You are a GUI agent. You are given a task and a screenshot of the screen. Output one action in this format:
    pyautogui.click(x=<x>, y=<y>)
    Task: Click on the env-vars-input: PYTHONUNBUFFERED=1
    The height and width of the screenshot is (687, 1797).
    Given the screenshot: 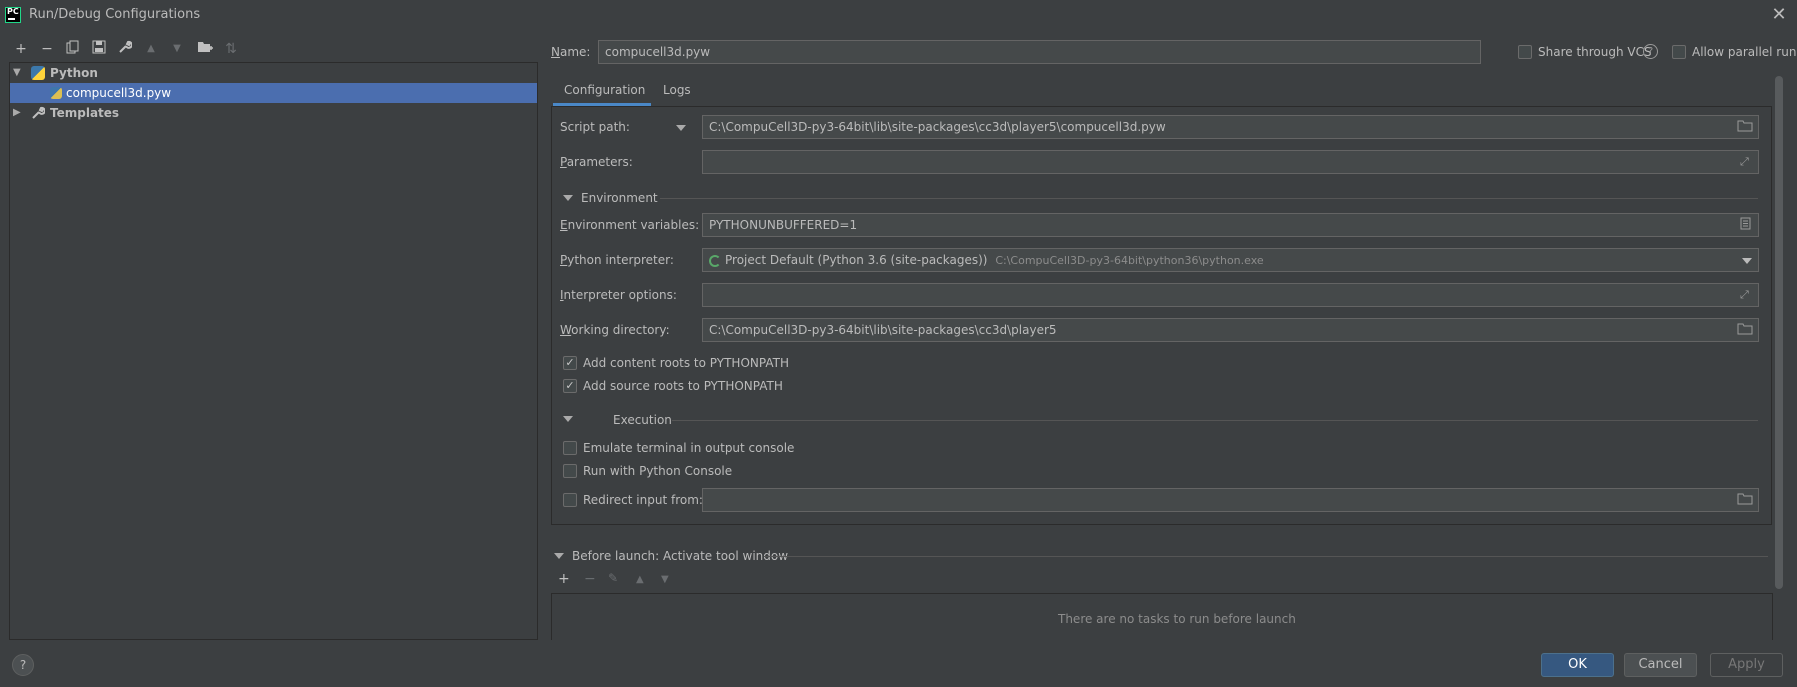 What is the action you would take?
    pyautogui.click(x=1230, y=225)
    